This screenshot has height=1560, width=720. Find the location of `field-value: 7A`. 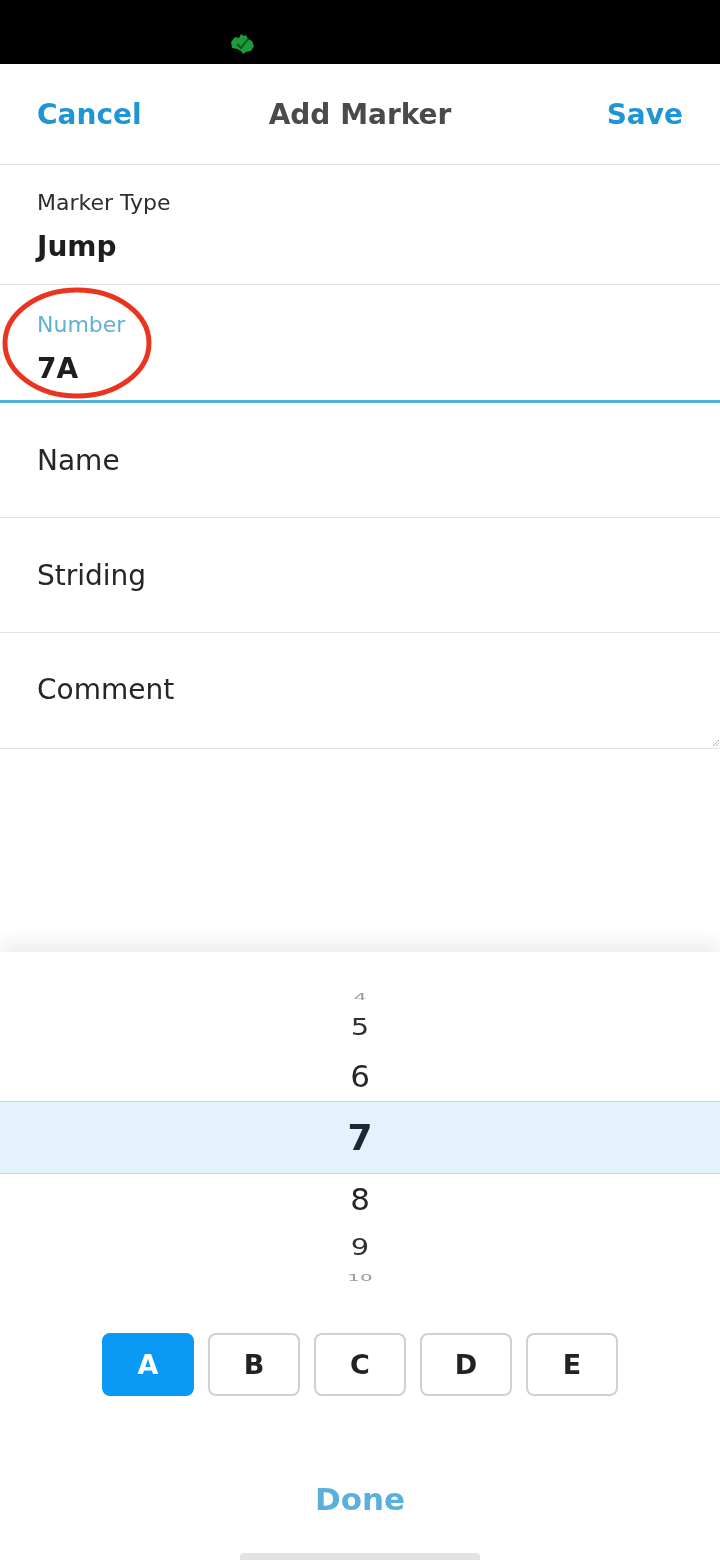

field-value: 7A is located at coordinates (58, 369).